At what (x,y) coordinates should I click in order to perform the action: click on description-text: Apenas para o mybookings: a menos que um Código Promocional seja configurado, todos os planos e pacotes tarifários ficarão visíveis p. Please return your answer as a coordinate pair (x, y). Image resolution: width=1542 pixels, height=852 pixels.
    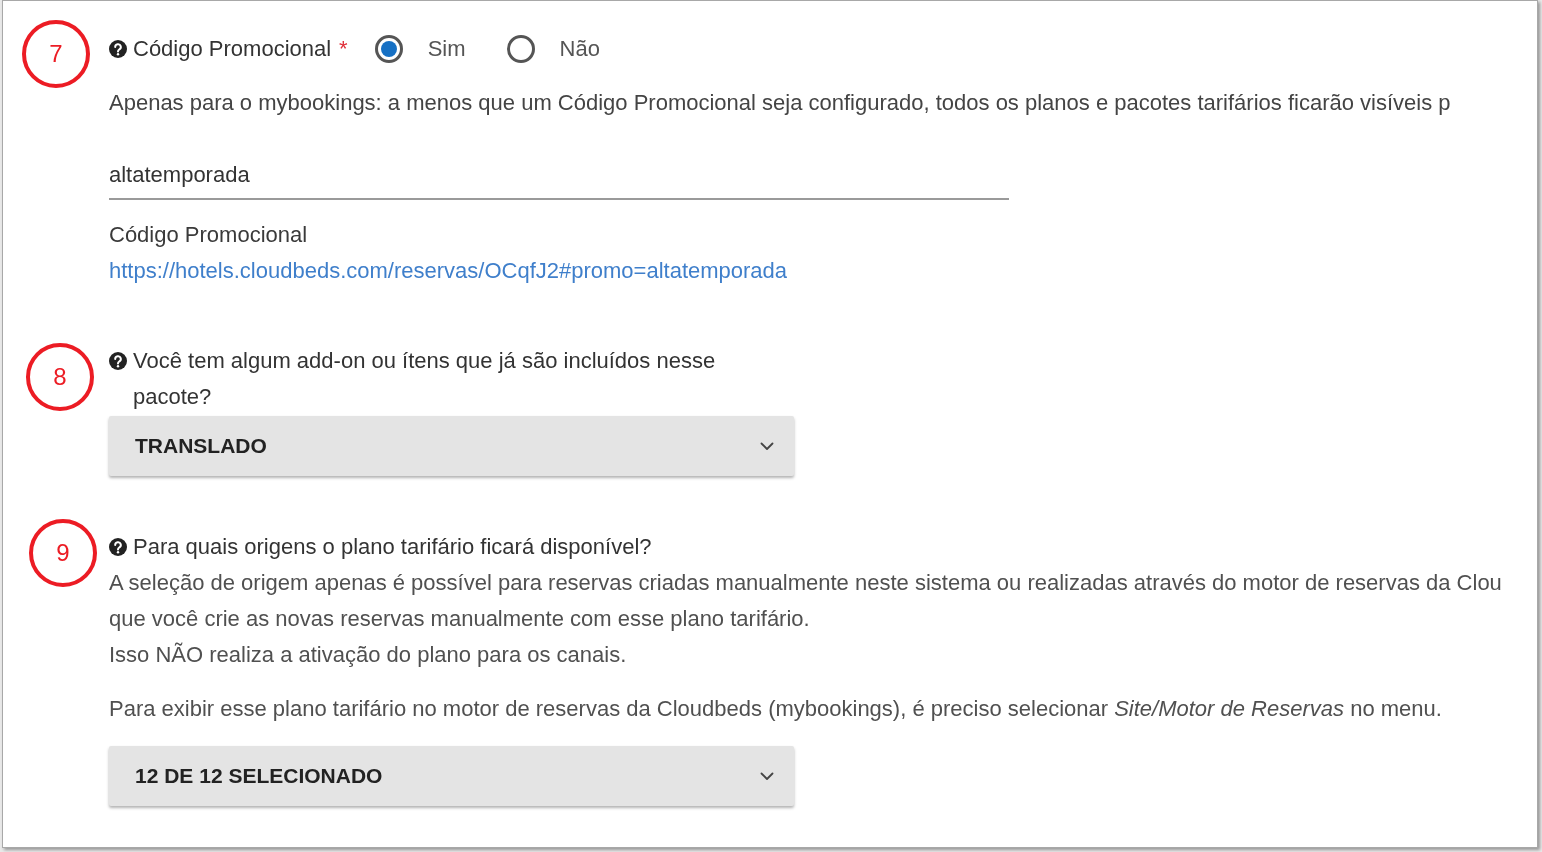
    Looking at the image, I should click on (780, 103).